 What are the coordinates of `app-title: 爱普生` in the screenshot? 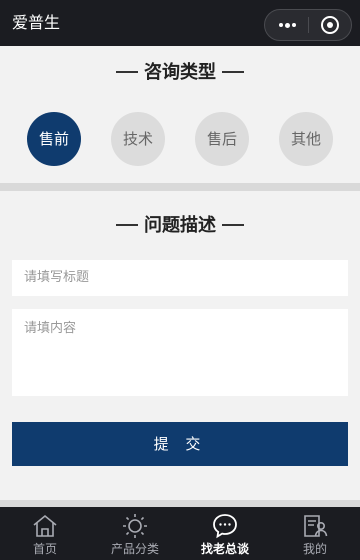 It's located at (36, 22).